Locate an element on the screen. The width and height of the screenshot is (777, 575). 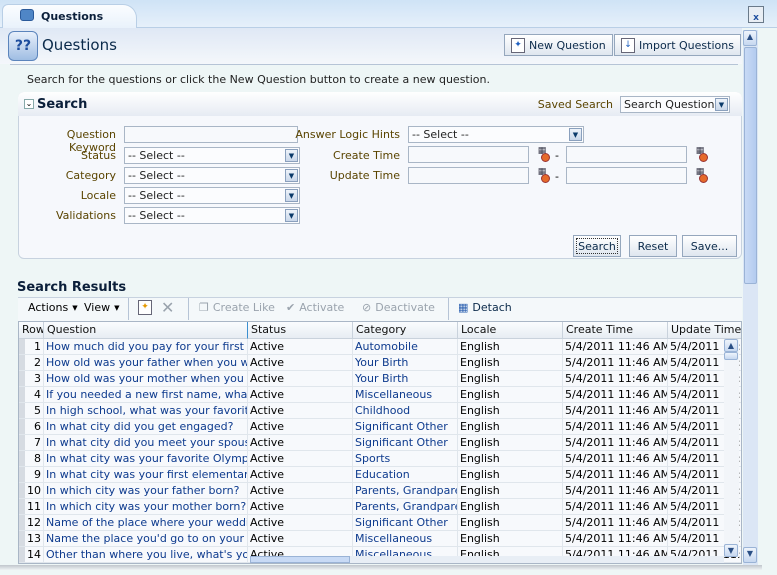
question-link: In which city was your father born? is located at coordinates (146, 491).